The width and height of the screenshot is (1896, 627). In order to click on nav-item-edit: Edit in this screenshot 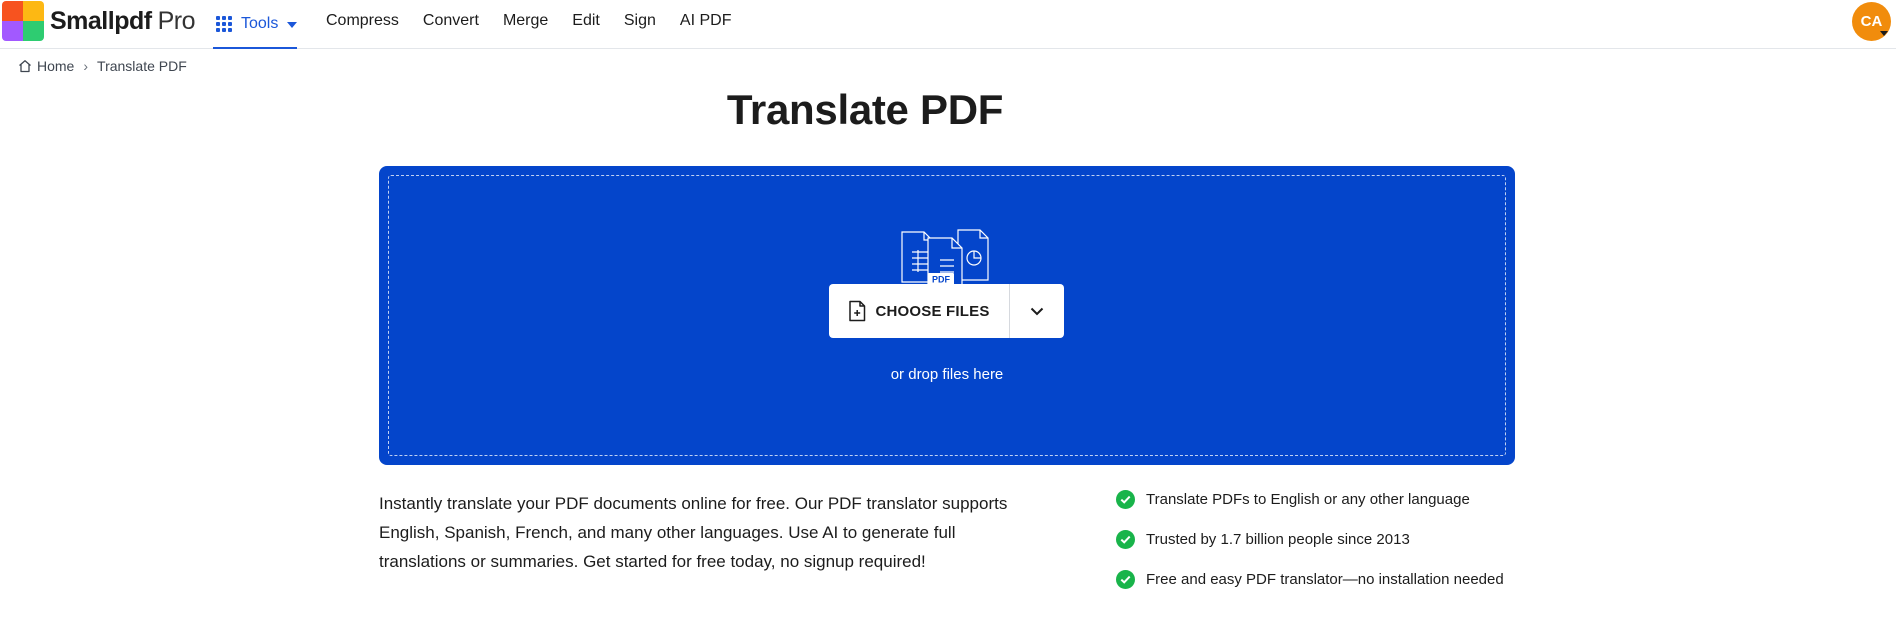, I will do `click(586, 21)`.